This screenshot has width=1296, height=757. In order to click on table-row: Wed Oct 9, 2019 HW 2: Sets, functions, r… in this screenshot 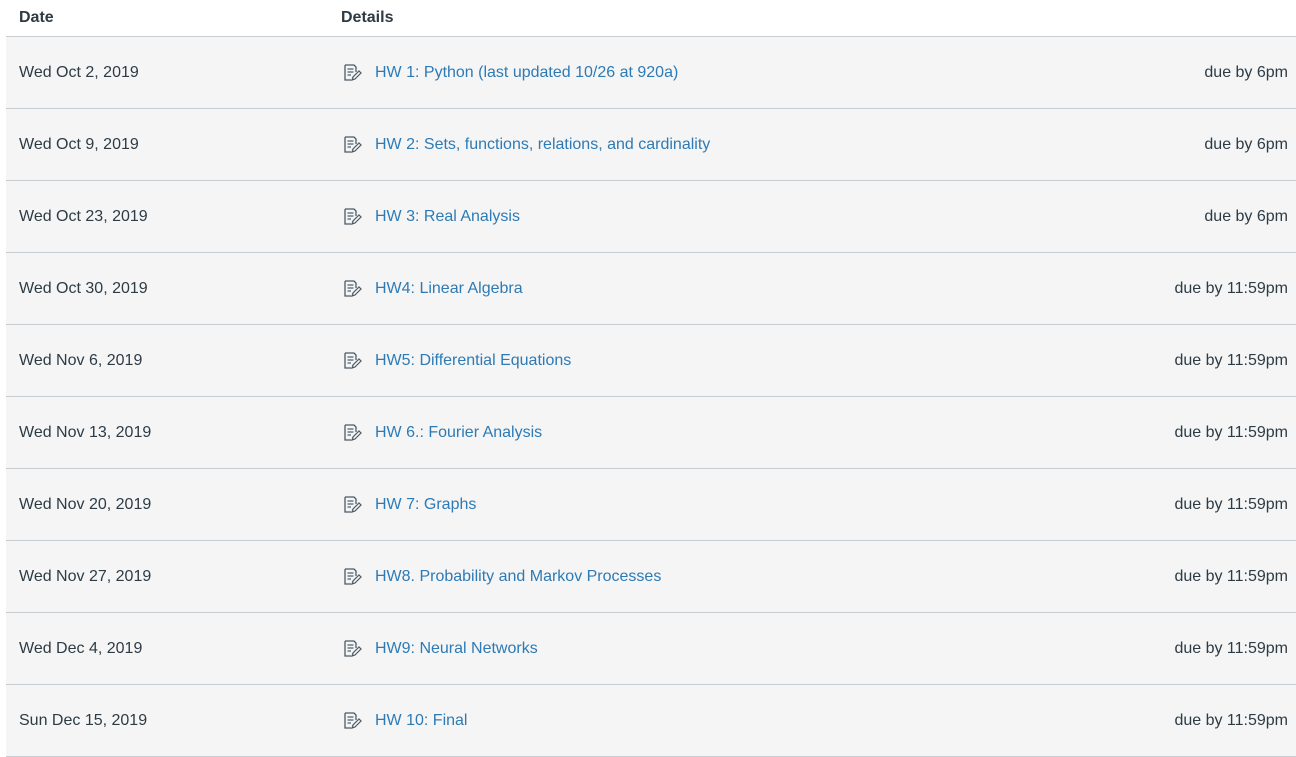, I will do `click(651, 145)`.